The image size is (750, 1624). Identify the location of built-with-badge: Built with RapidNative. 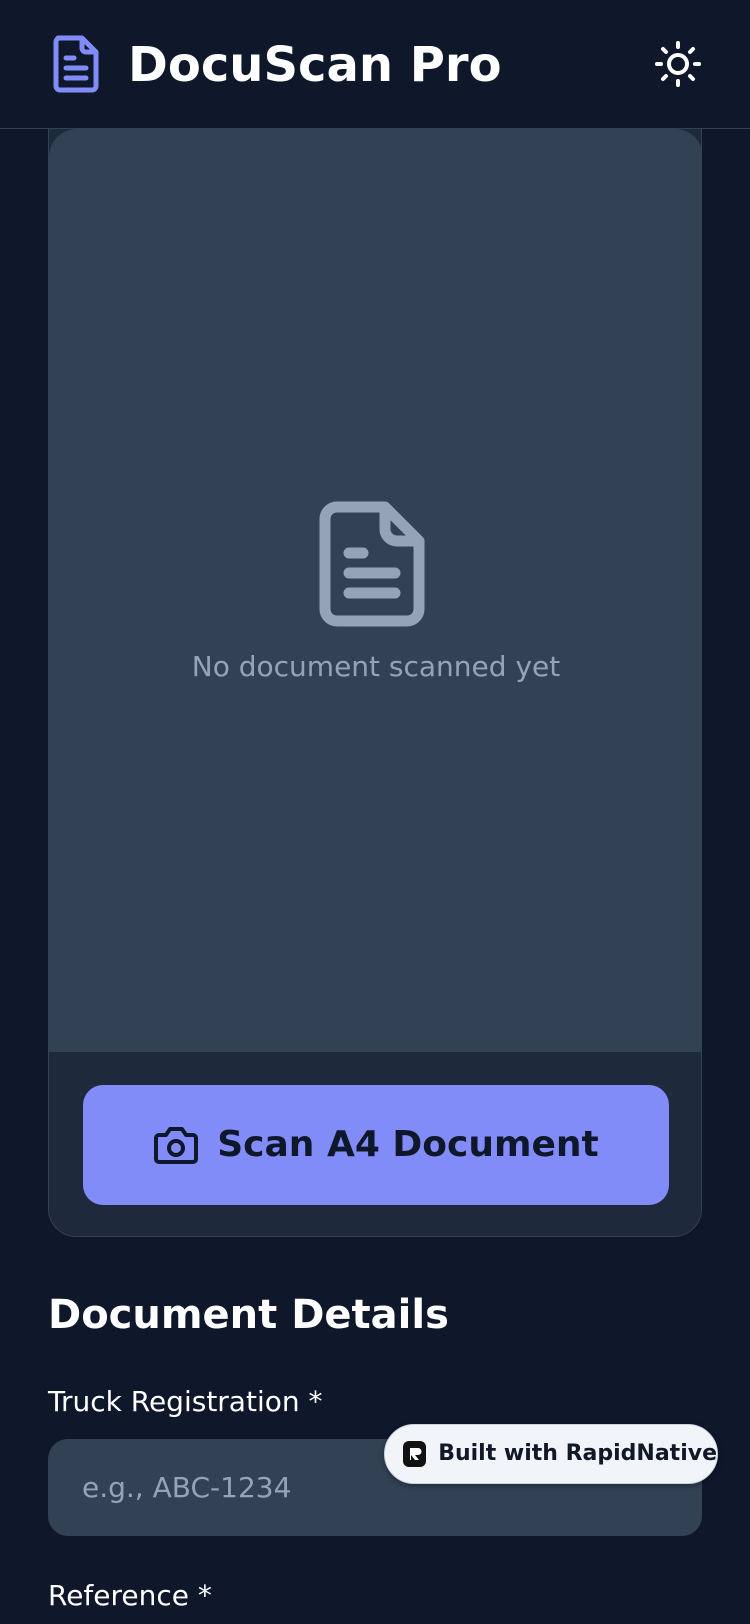
(551, 1454).